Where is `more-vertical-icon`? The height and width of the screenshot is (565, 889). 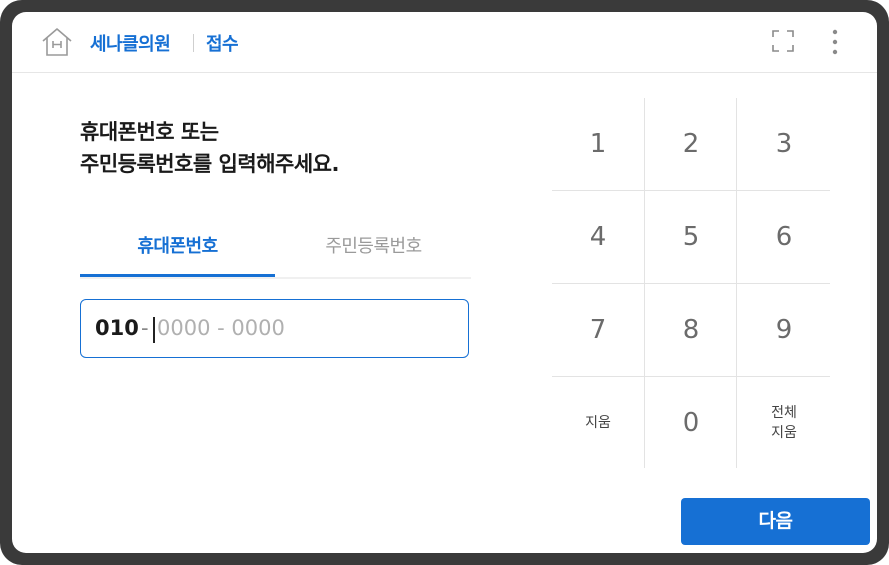
more-vertical-icon is located at coordinates (835, 42).